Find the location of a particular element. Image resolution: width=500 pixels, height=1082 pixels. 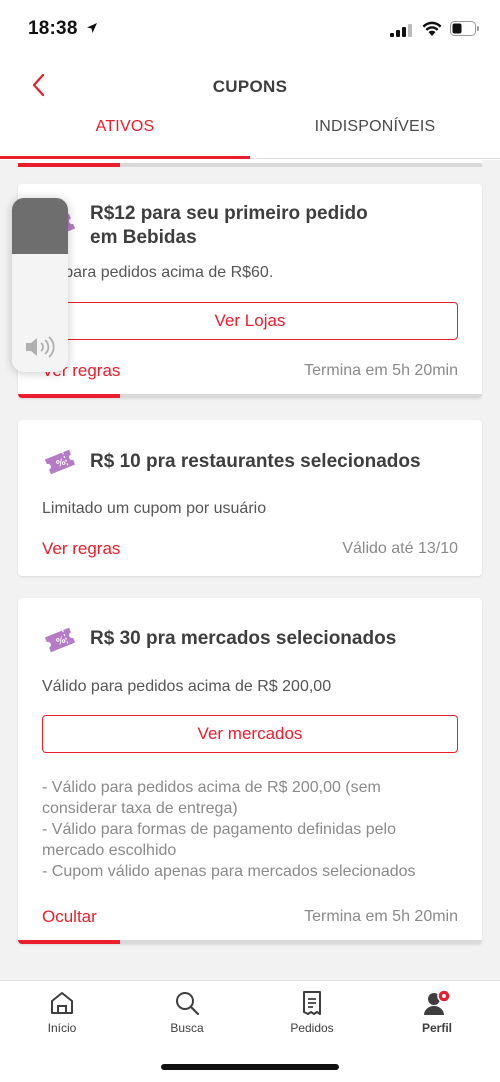

tab-ativos: ATIVOS is located at coordinates (125, 138).